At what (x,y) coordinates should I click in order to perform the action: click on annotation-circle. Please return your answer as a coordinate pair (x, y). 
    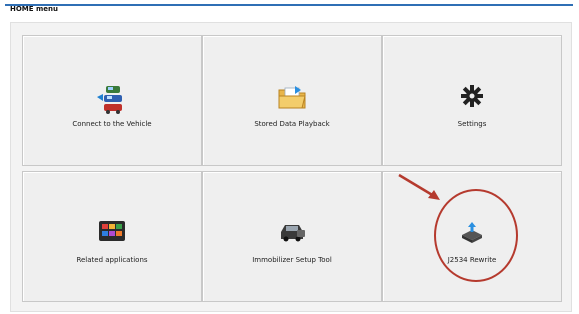
    Looking at the image, I should click on (476, 235).